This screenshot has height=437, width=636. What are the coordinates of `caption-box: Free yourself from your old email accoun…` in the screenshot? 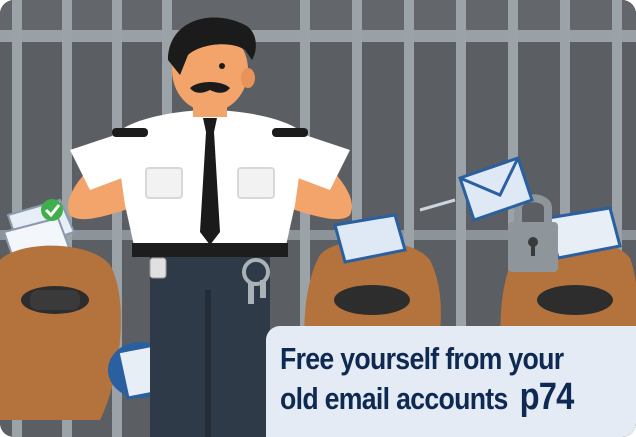 It's located at (451, 381).